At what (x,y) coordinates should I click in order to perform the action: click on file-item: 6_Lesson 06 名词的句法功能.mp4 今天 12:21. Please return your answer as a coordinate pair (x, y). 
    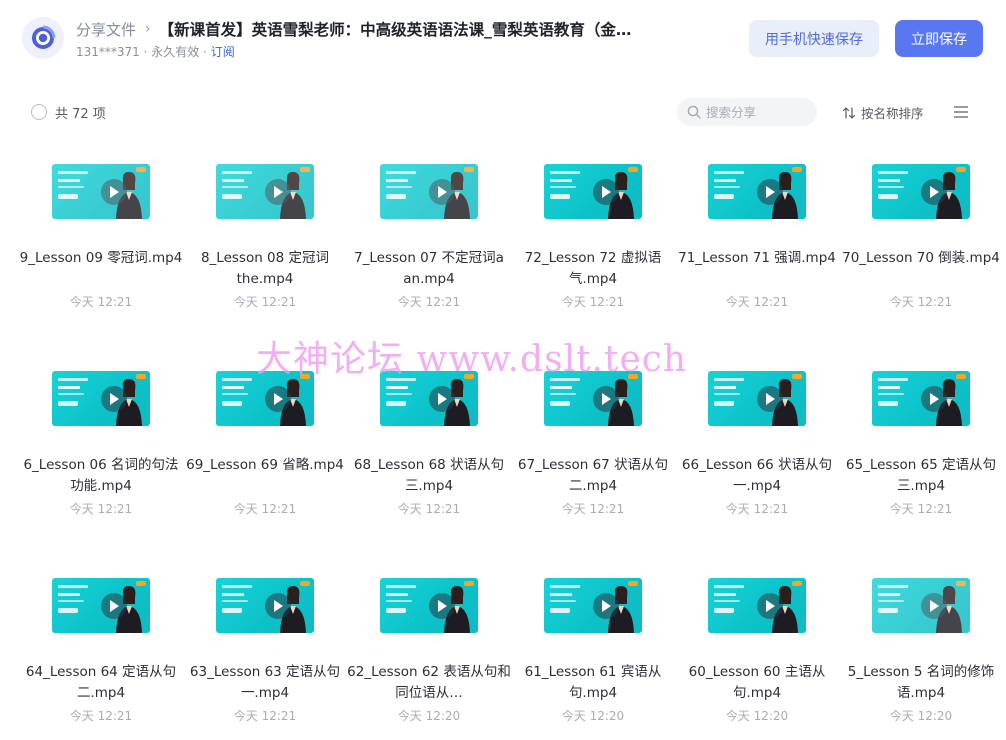
    Looking at the image, I should click on (101, 448).